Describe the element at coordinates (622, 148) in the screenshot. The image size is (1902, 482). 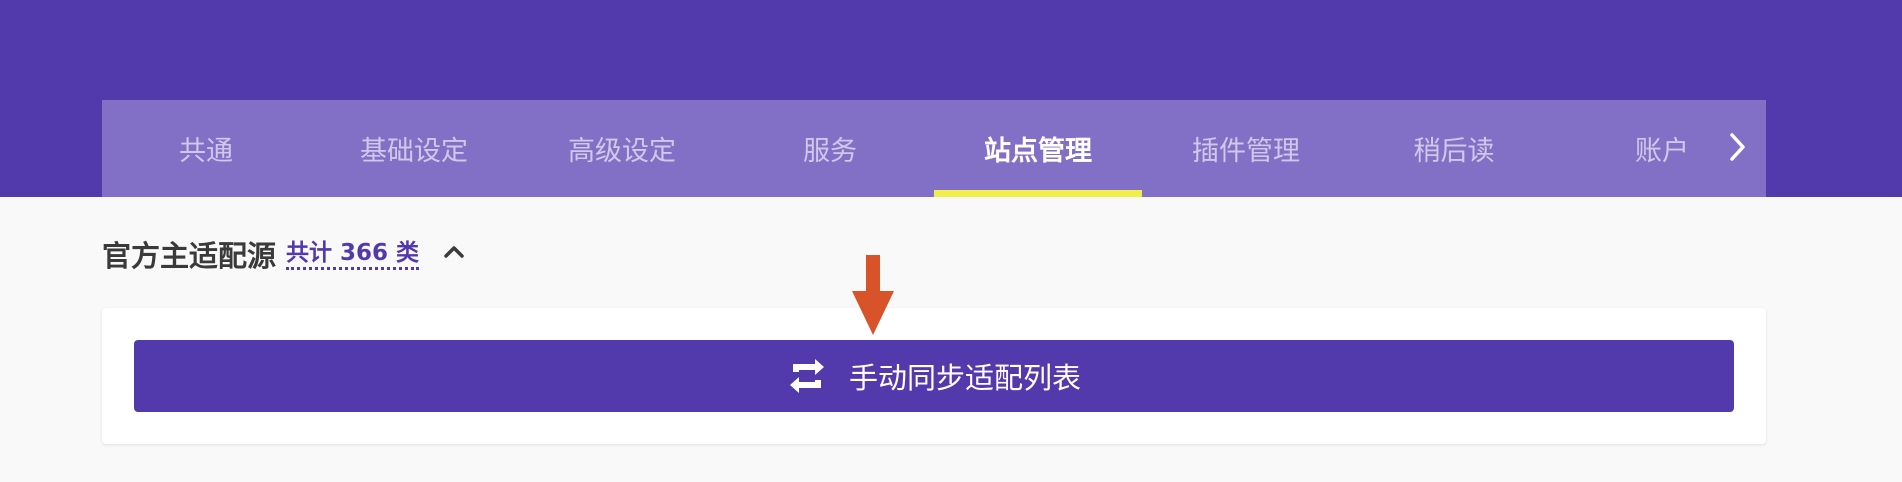
I see `tab-advanced-settings: 高级设定` at that location.